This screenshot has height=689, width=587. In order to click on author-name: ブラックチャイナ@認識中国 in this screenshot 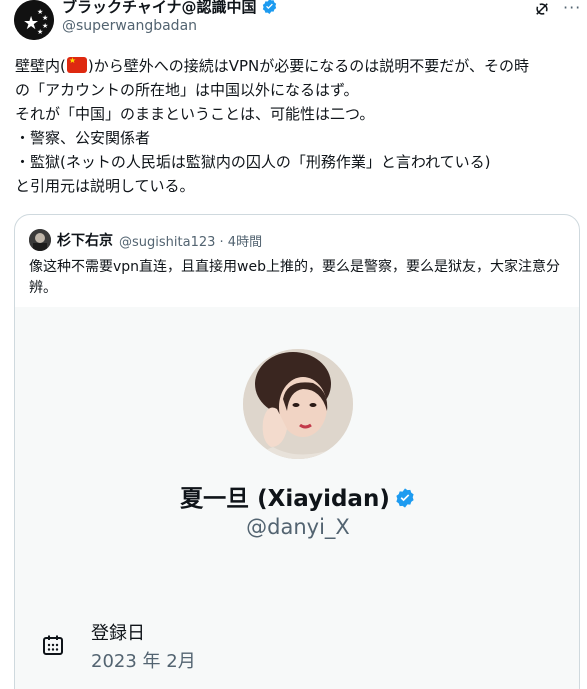, I will do `click(159, 8)`.